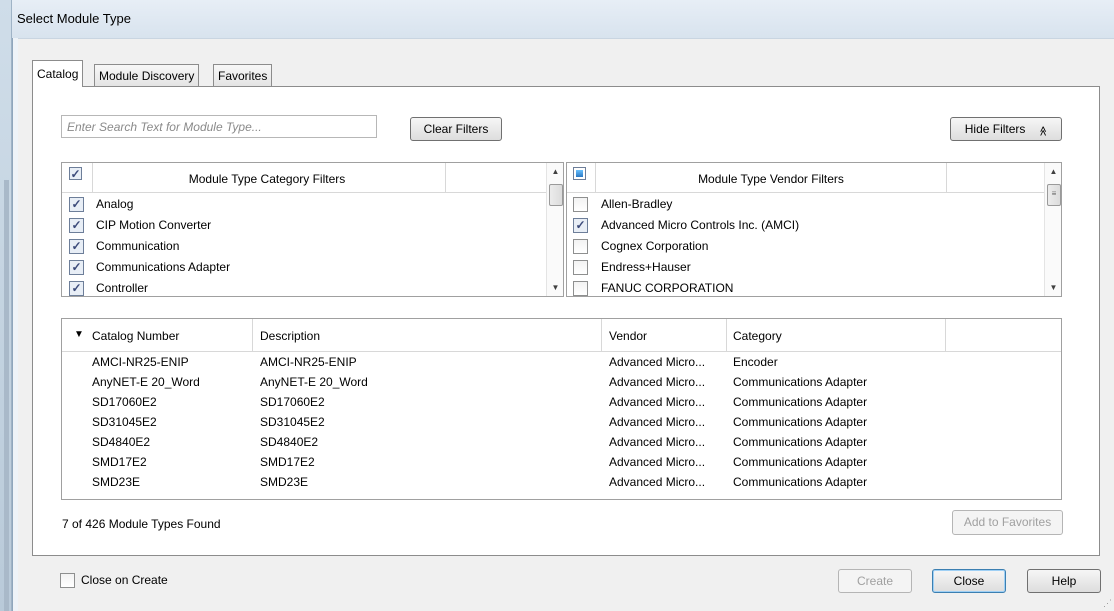  What do you see at coordinates (290, 336) in the screenshot?
I see `column-description: Description` at bounding box center [290, 336].